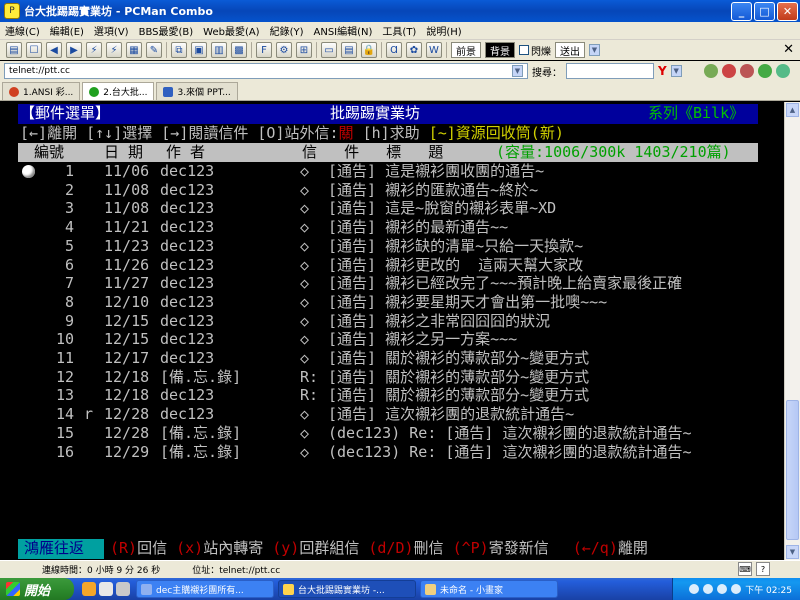 The width and height of the screenshot is (800, 600). What do you see at coordinates (154, 50) in the screenshot?
I see `pin-icon: ✎` at bounding box center [154, 50].